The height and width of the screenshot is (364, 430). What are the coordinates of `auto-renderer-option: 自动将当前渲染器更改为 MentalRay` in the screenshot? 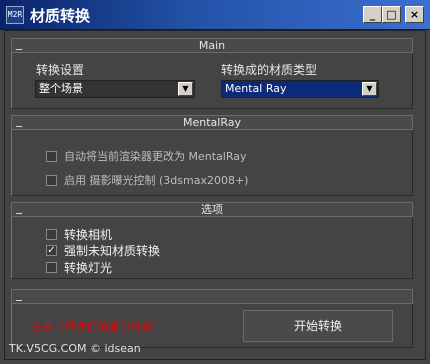 It's located at (146, 156).